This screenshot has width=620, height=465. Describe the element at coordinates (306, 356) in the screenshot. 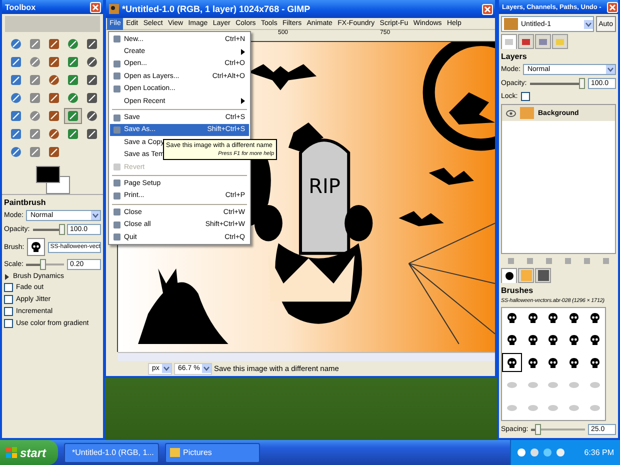

I see `horizontal-scrollbar` at that location.